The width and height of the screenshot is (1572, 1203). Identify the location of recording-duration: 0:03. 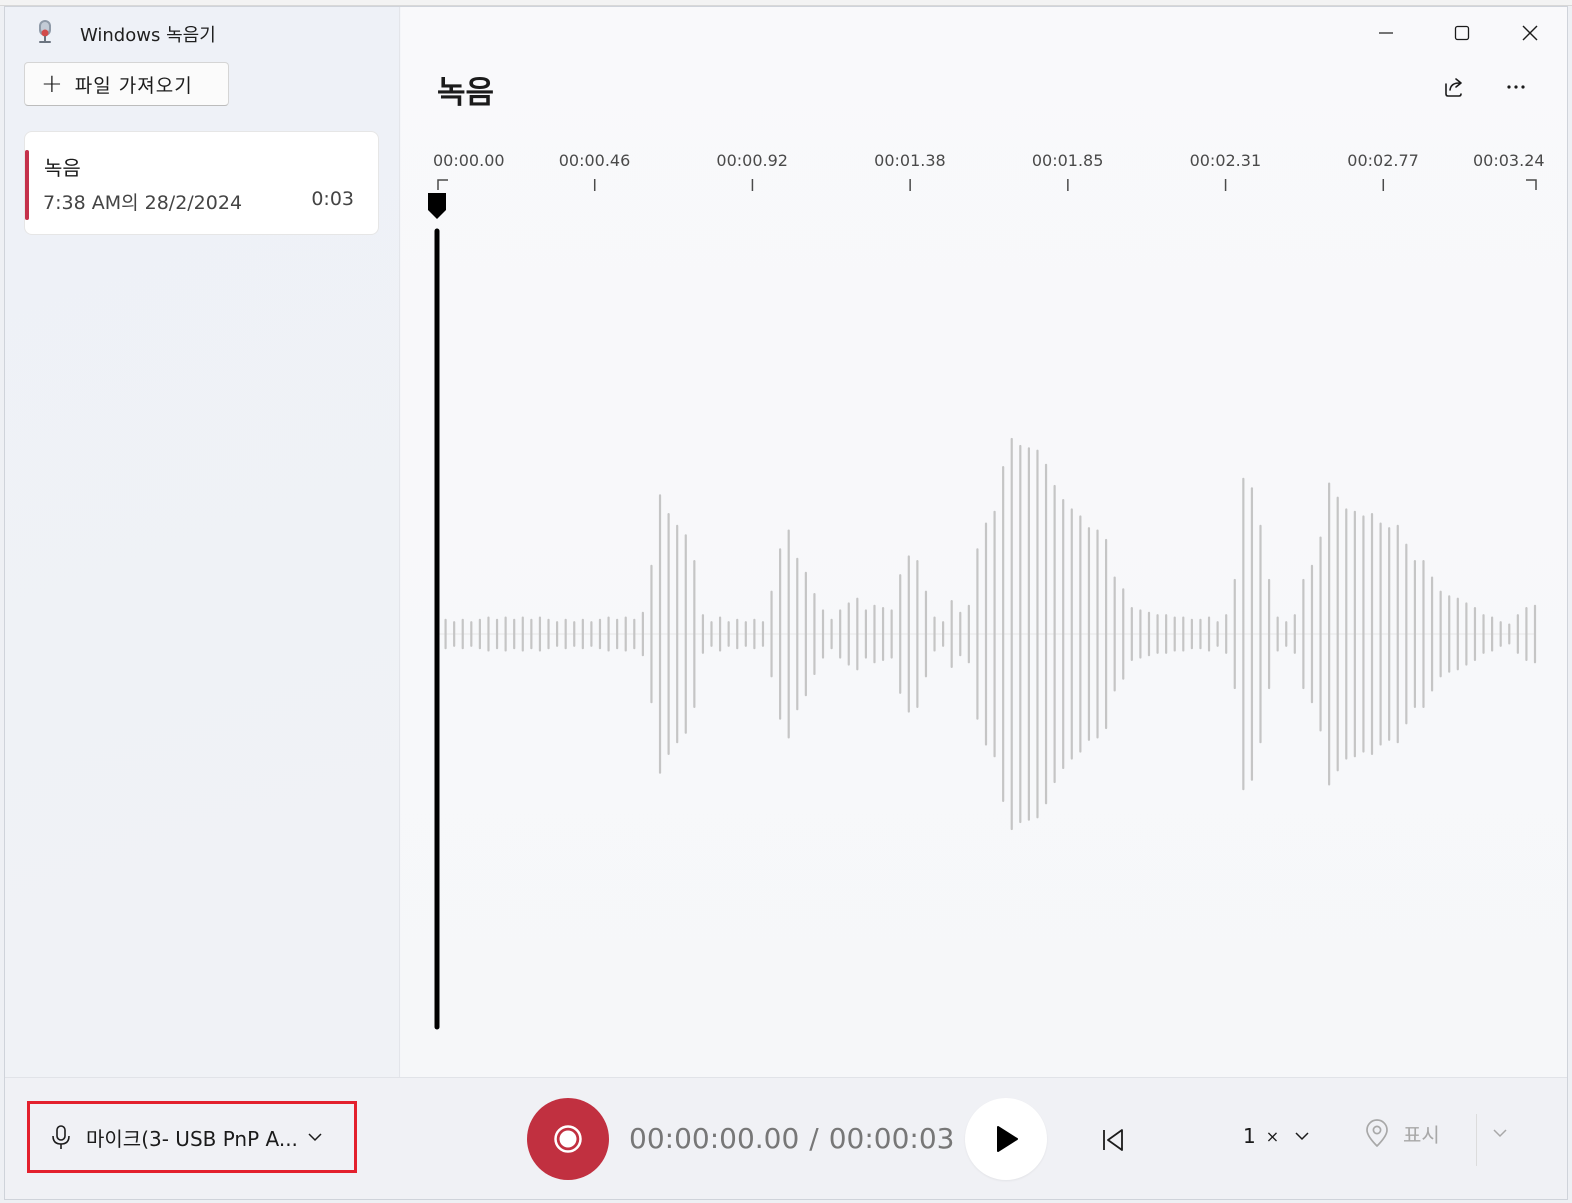
(332, 199).